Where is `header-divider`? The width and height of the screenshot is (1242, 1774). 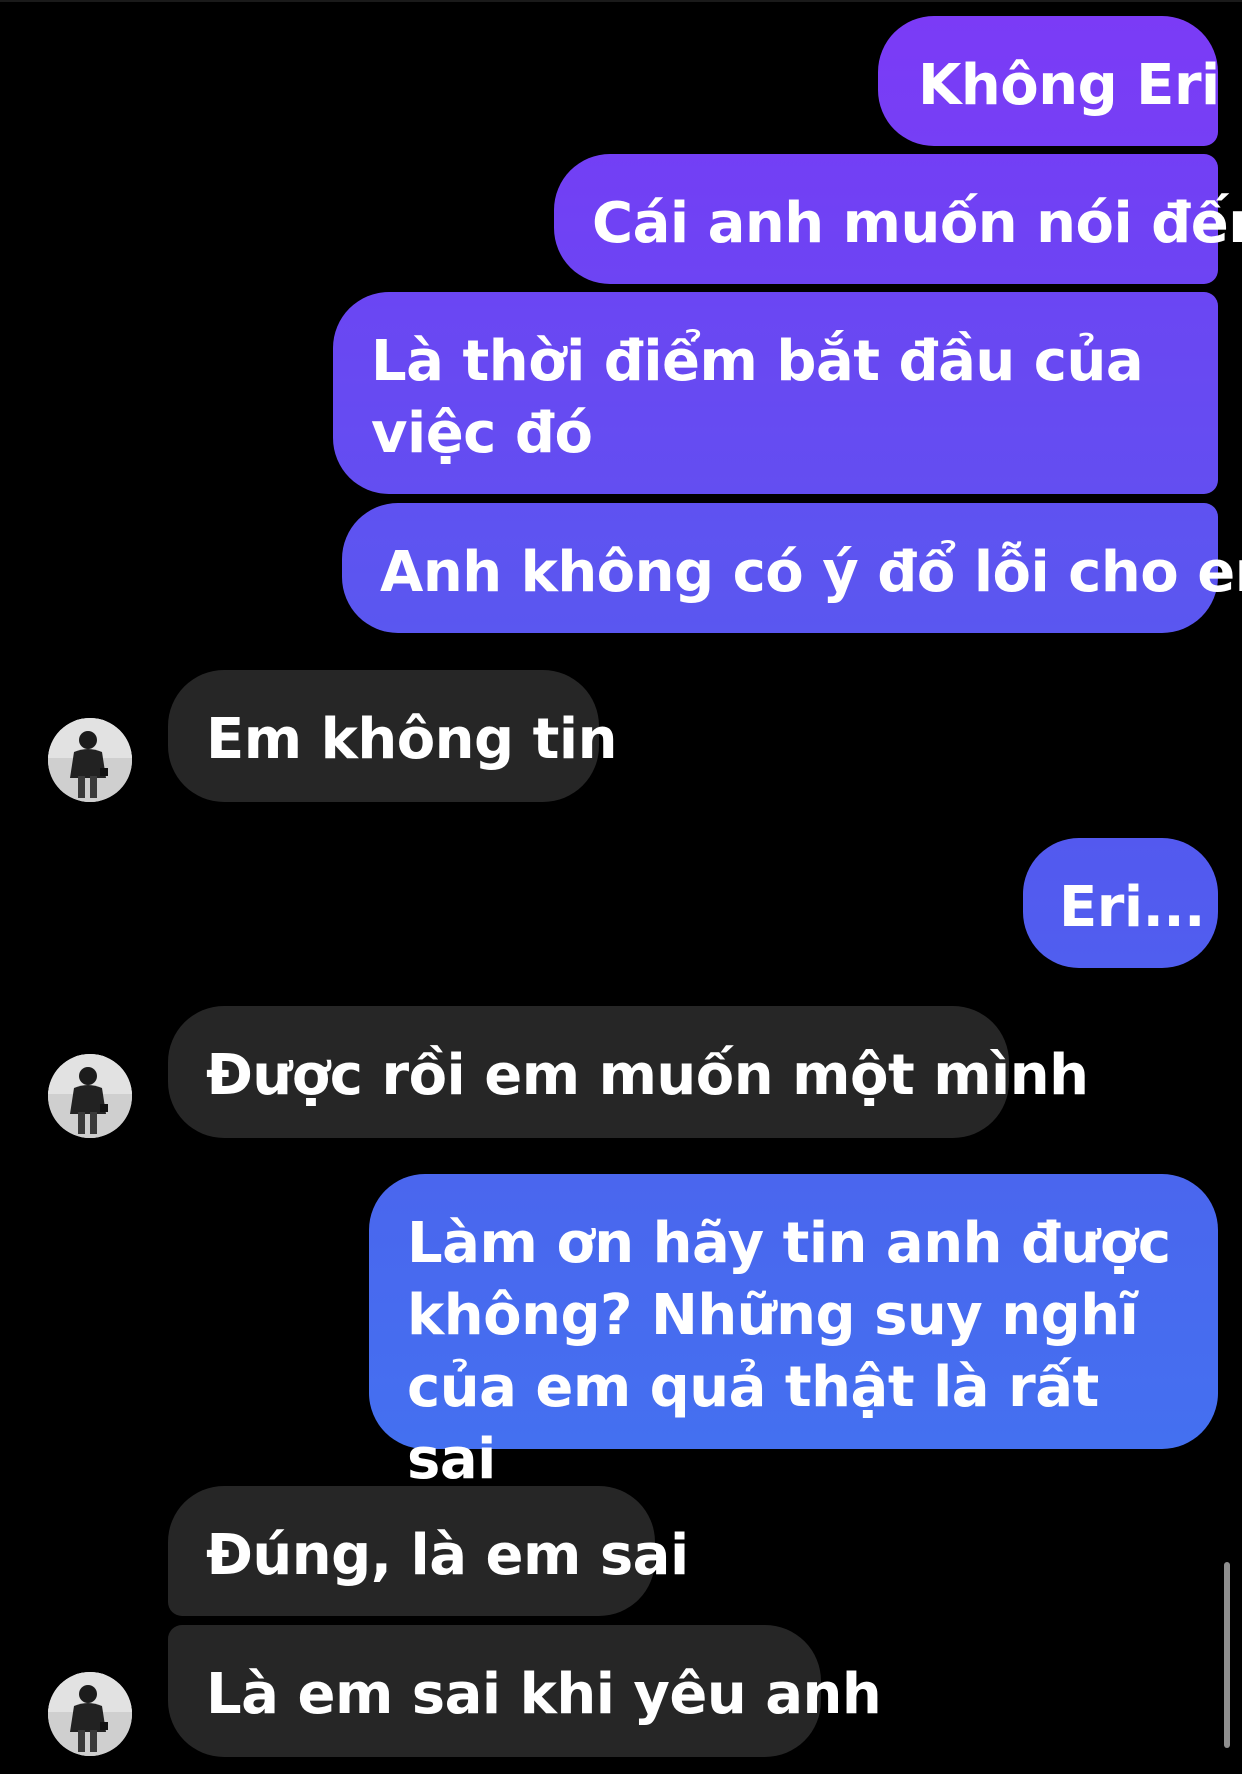
header-divider is located at coordinates (621, 1).